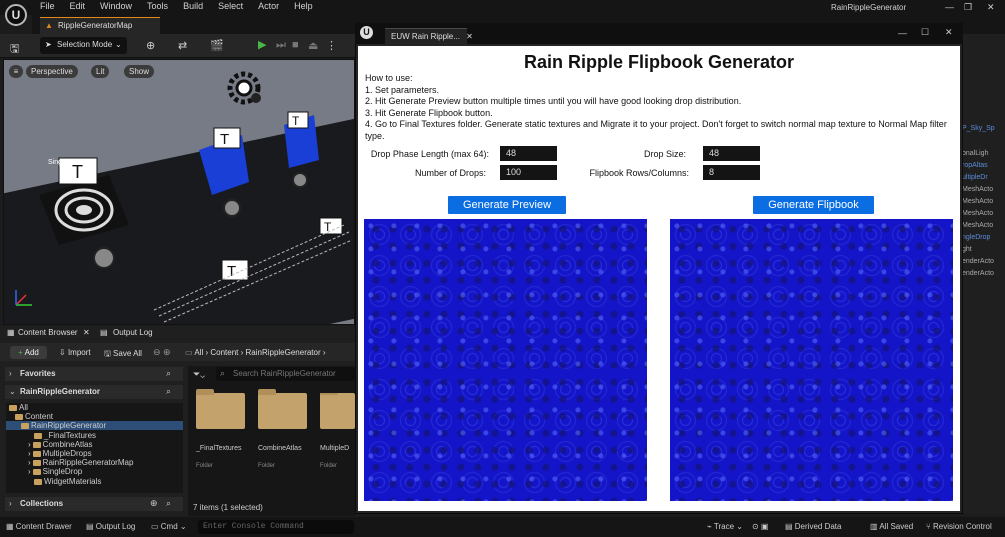 The height and width of the screenshot is (537, 1005). What do you see at coordinates (199, 374) in the screenshot?
I see `filter-icon: ⏷⌄` at bounding box center [199, 374].